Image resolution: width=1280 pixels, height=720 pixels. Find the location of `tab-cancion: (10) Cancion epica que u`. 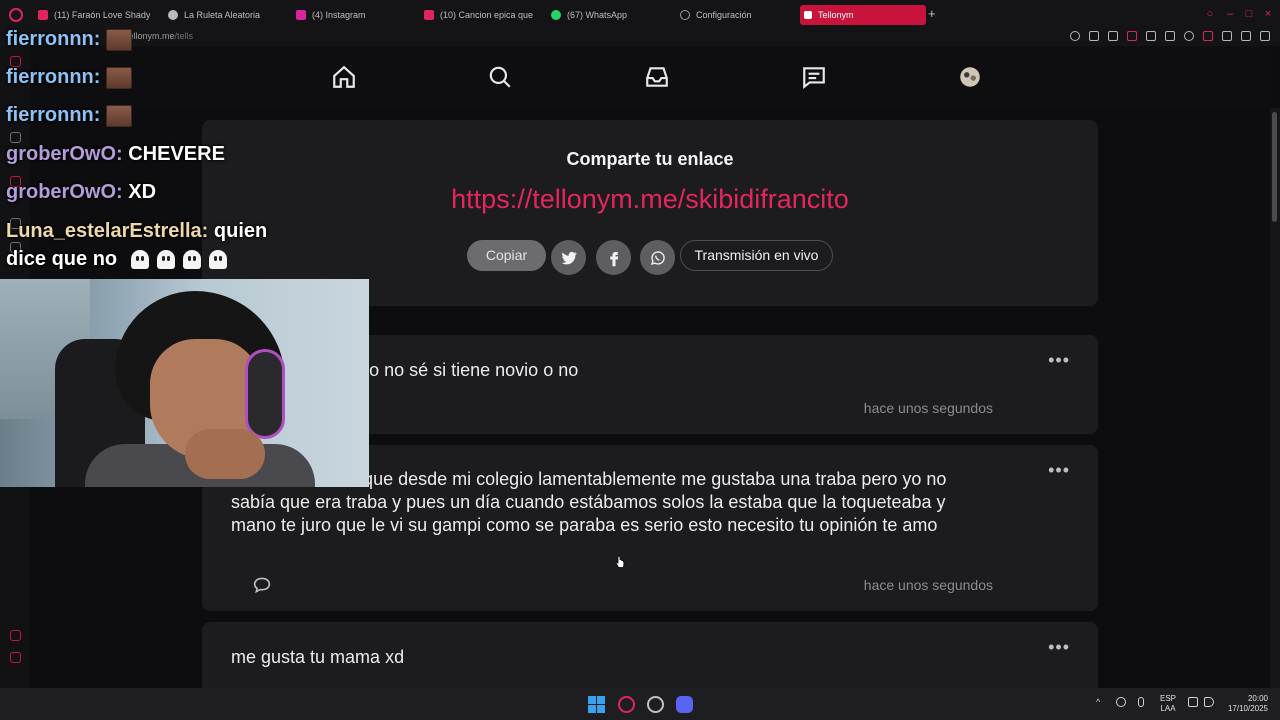

tab-cancion: (10) Cancion epica que u is located at coordinates (478, 15).